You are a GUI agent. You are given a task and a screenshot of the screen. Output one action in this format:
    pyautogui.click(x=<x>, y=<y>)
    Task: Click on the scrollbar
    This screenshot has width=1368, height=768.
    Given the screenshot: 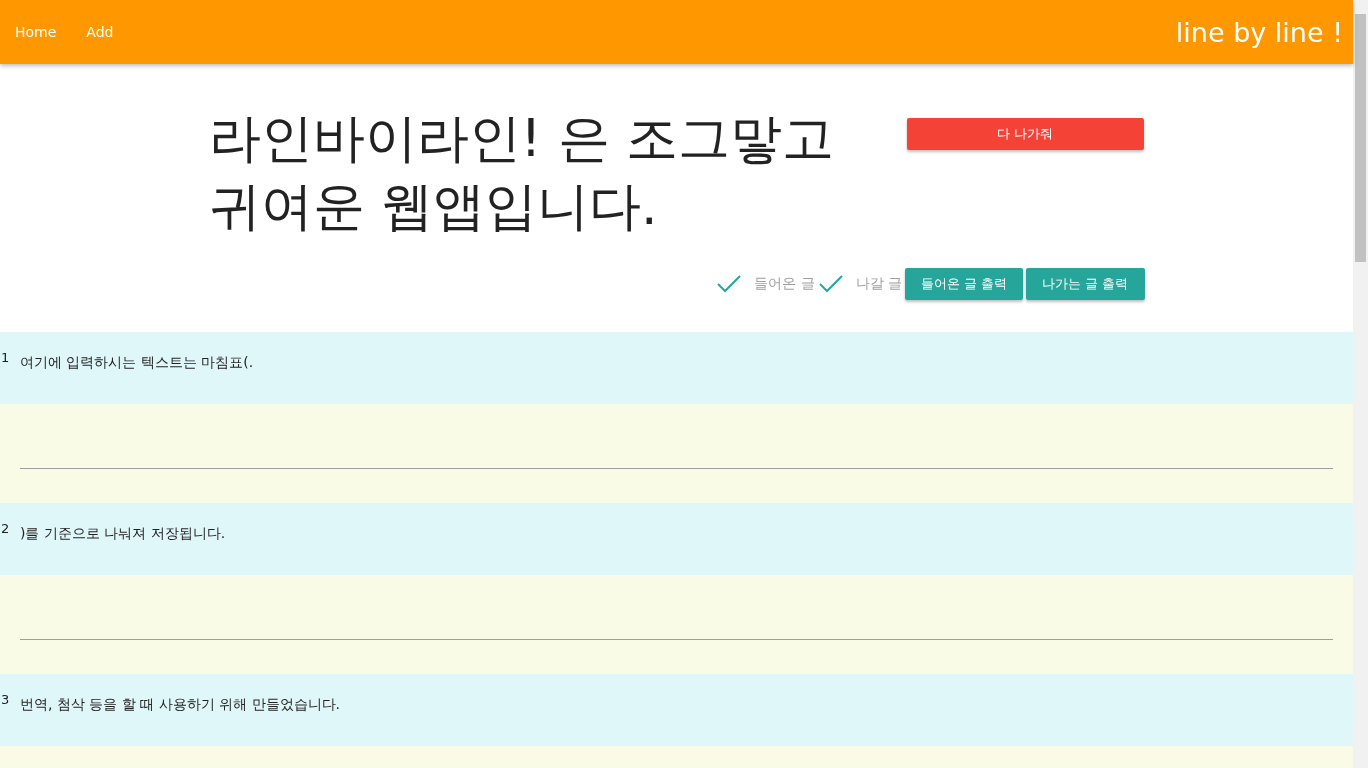 What is the action you would take?
    pyautogui.click(x=1360, y=384)
    